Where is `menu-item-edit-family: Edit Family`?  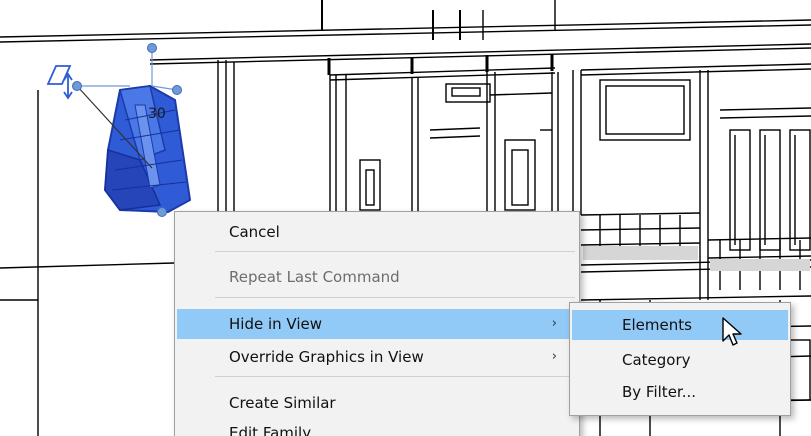
menu-item-edit-family: Edit Family is located at coordinates (377, 427).